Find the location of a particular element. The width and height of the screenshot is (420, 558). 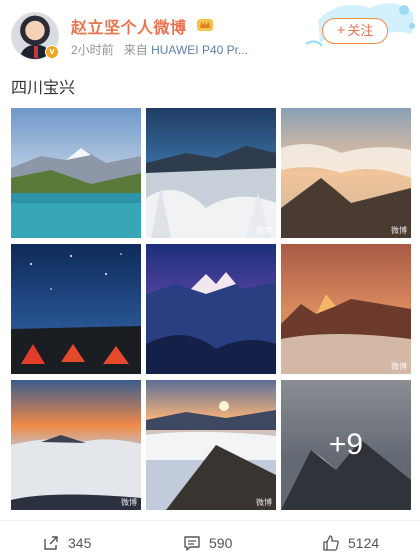

post-image-7: 微博 is located at coordinates (76, 445).